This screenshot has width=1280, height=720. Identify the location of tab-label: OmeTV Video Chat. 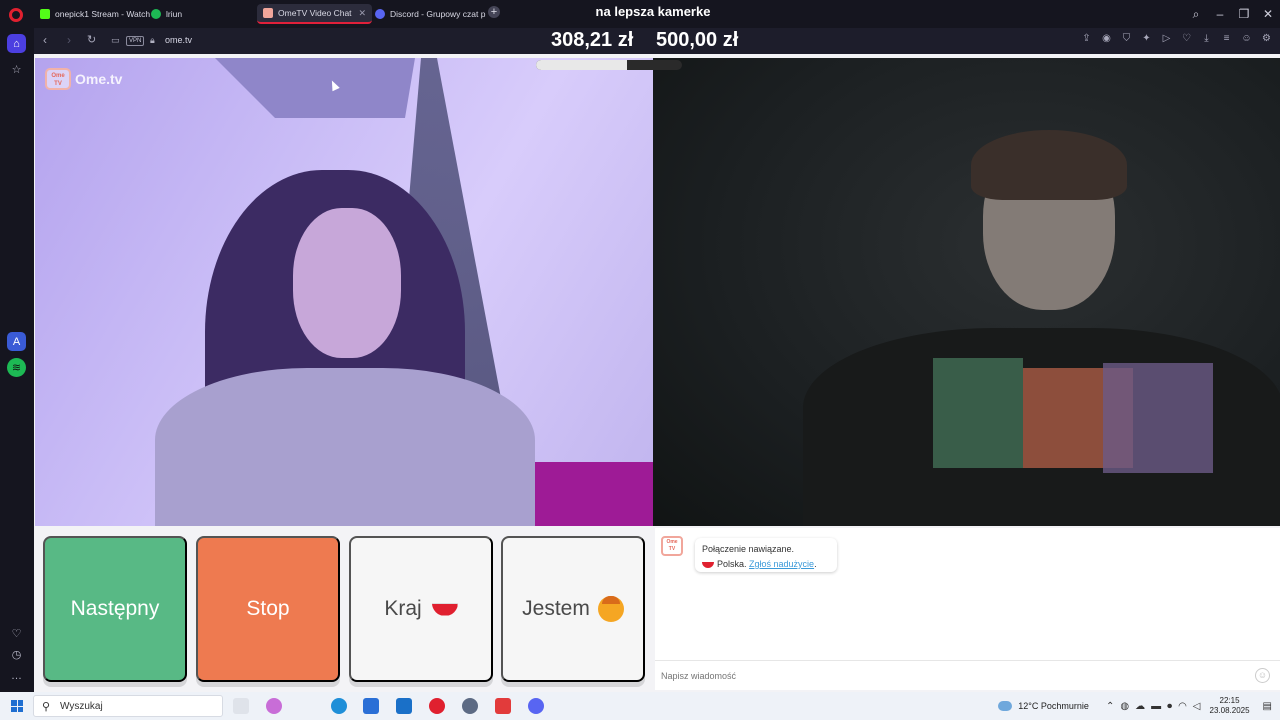
(315, 13).